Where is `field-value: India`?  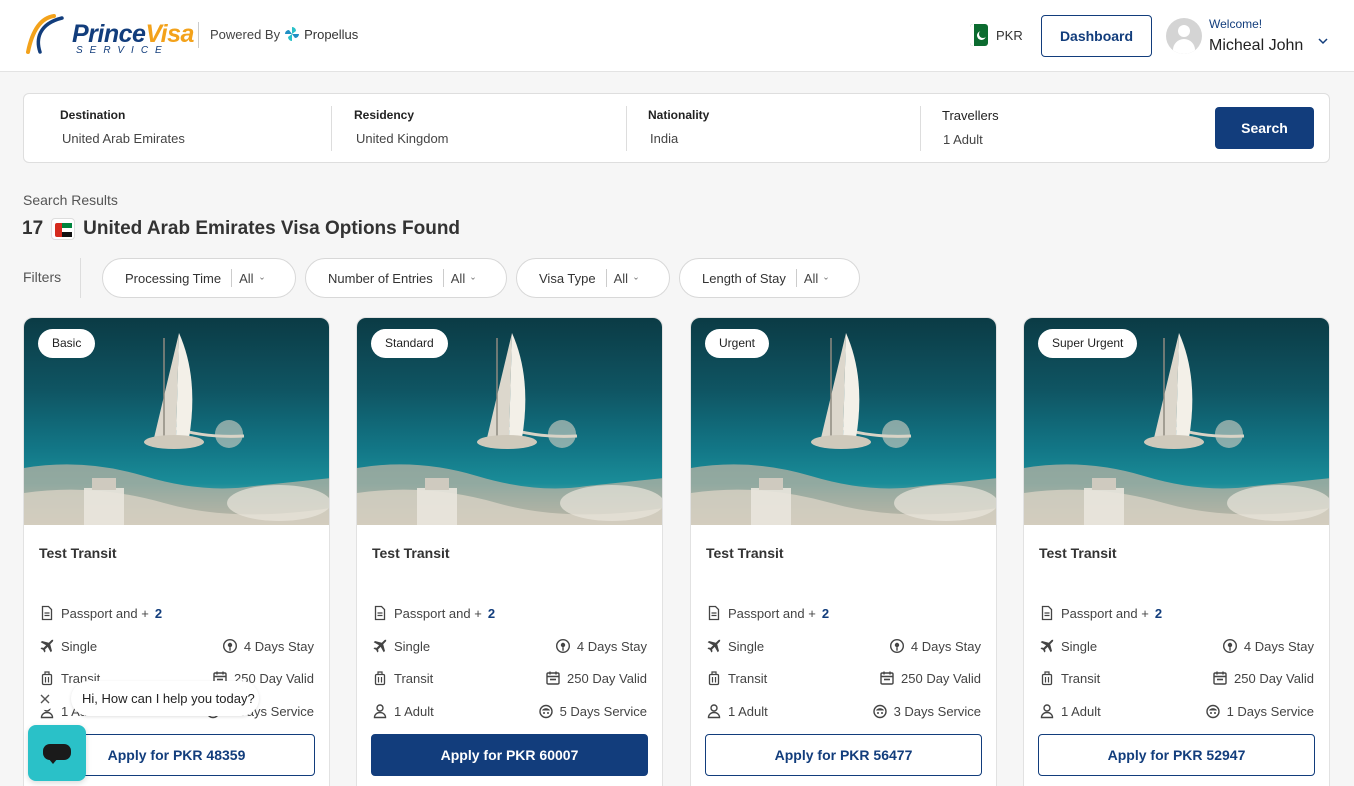 field-value: India is located at coordinates (664, 138).